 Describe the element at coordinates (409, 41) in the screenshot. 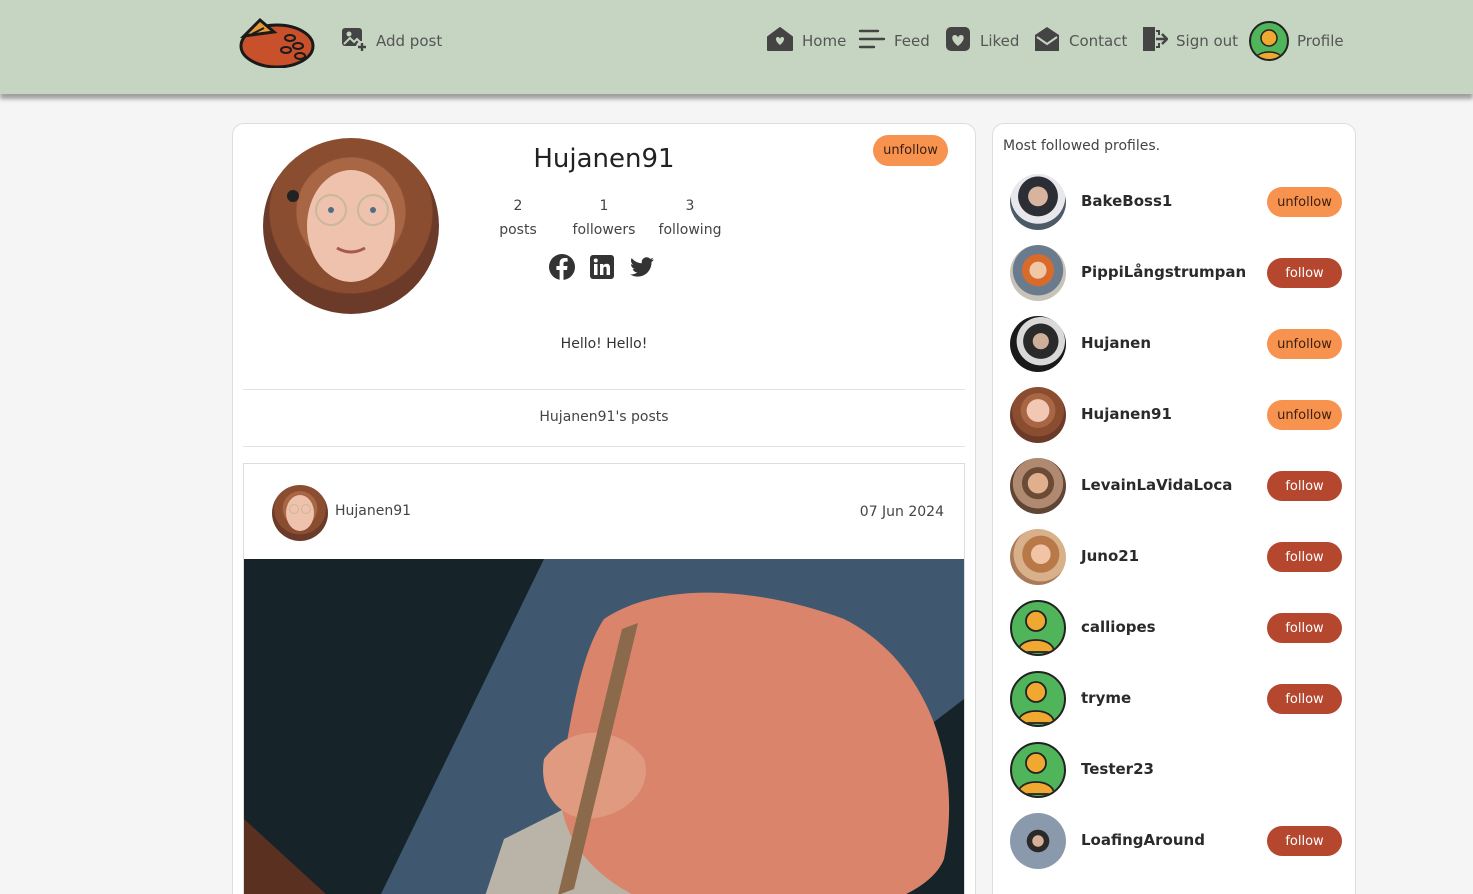

I see `nav-add-post-label: Add post` at that location.